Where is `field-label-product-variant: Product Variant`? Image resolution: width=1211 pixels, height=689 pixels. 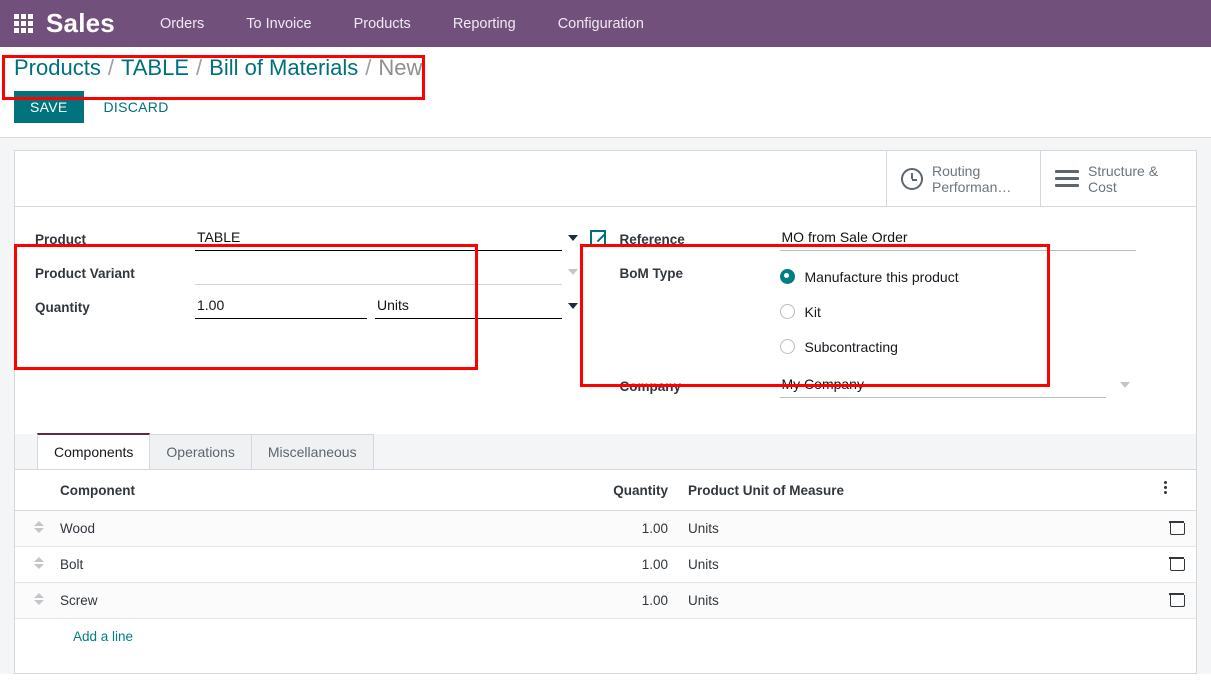 field-label-product-variant: Product Variant is located at coordinates (85, 273).